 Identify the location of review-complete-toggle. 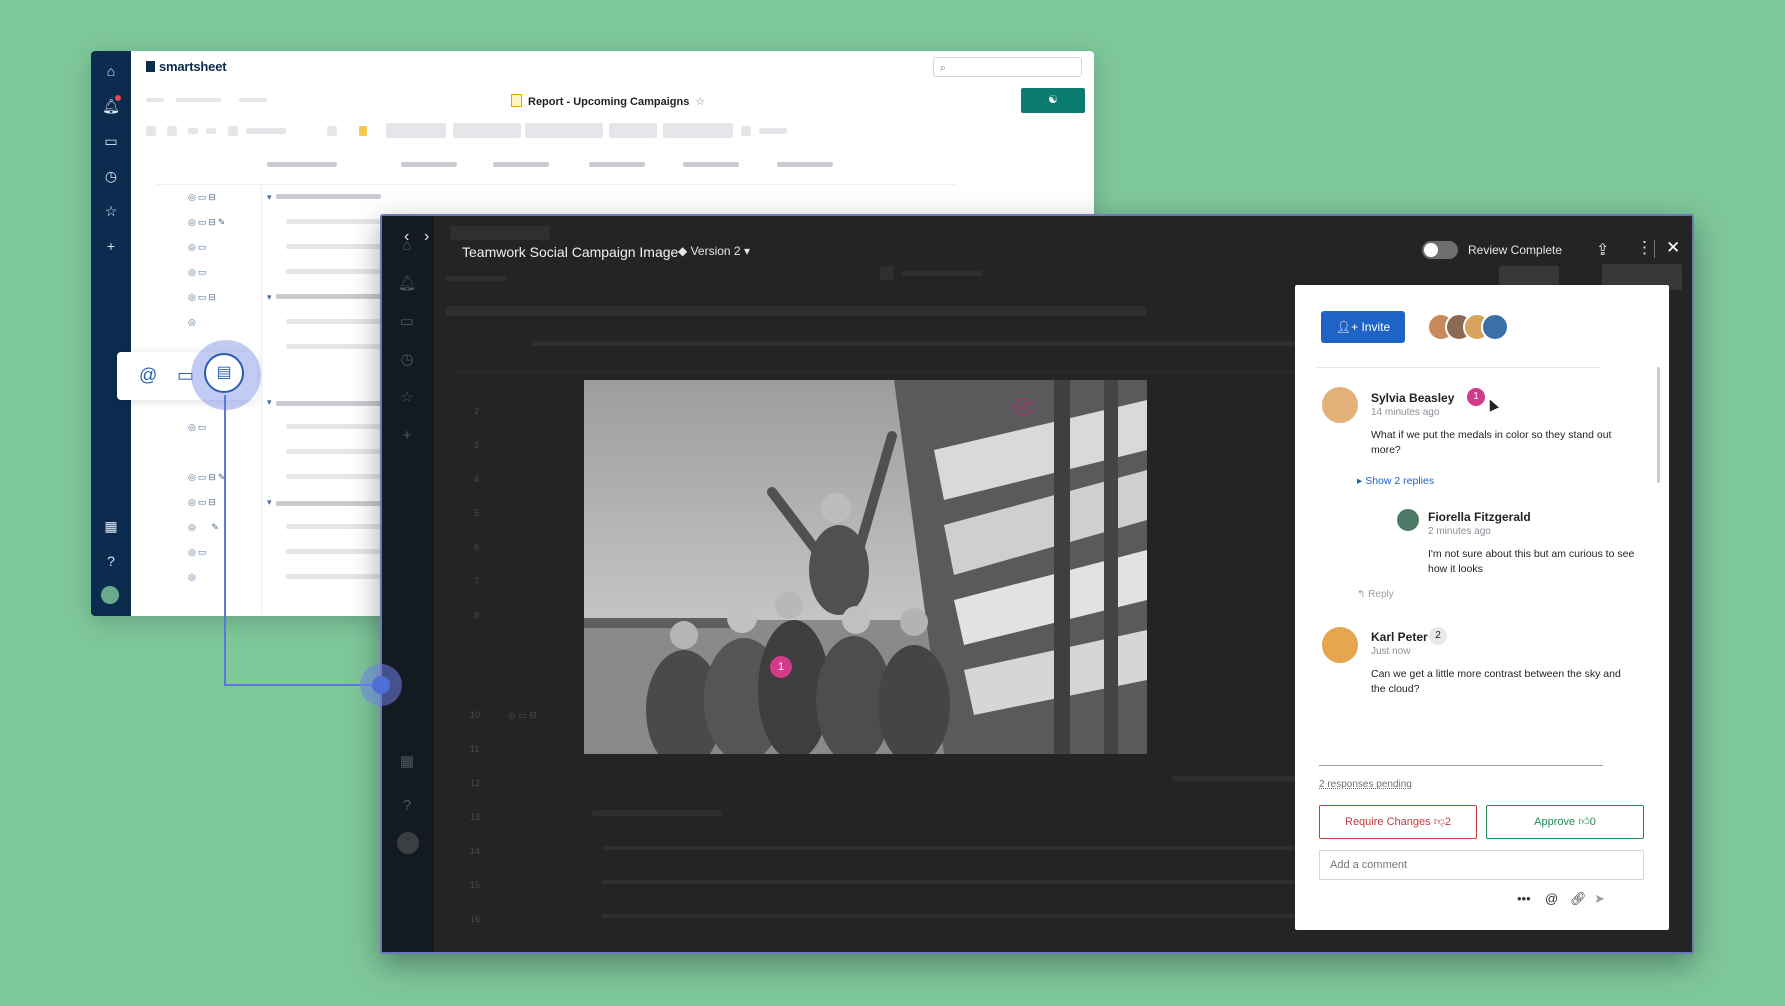
(1440, 250).